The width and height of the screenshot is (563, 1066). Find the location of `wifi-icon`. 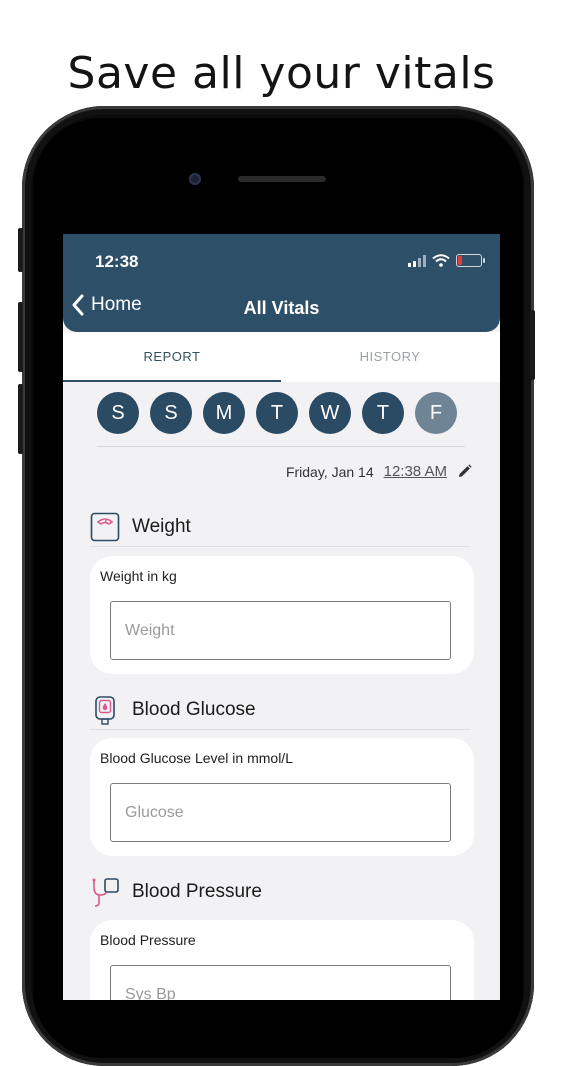

wifi-icon is located at coordinates (441, 260).